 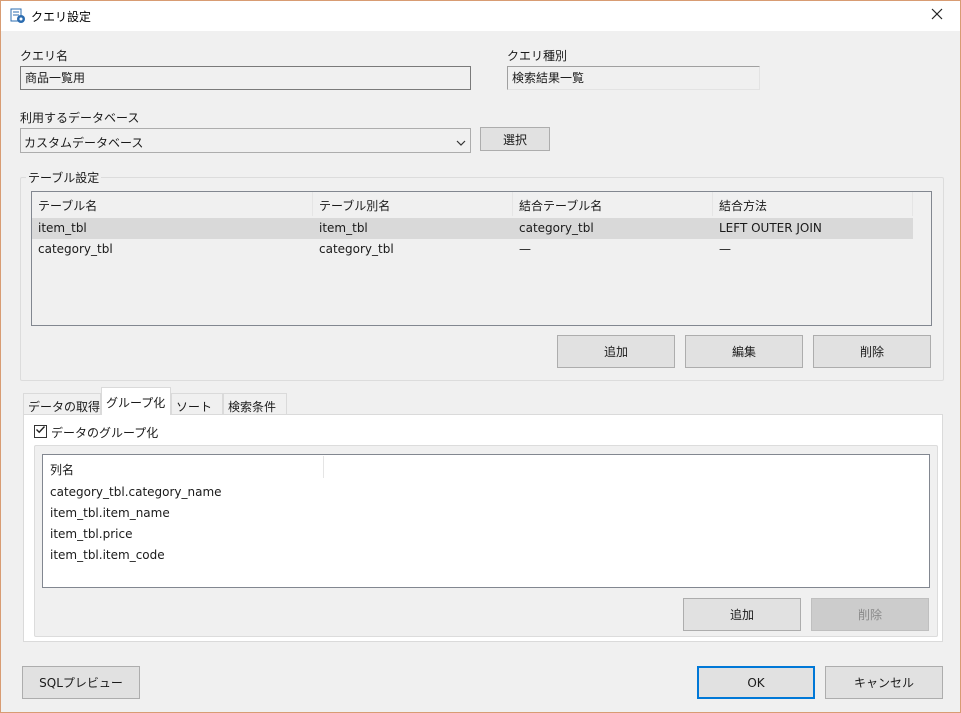 I want to click on delete-grouping-button: 削除, so click(x=870, y=614).